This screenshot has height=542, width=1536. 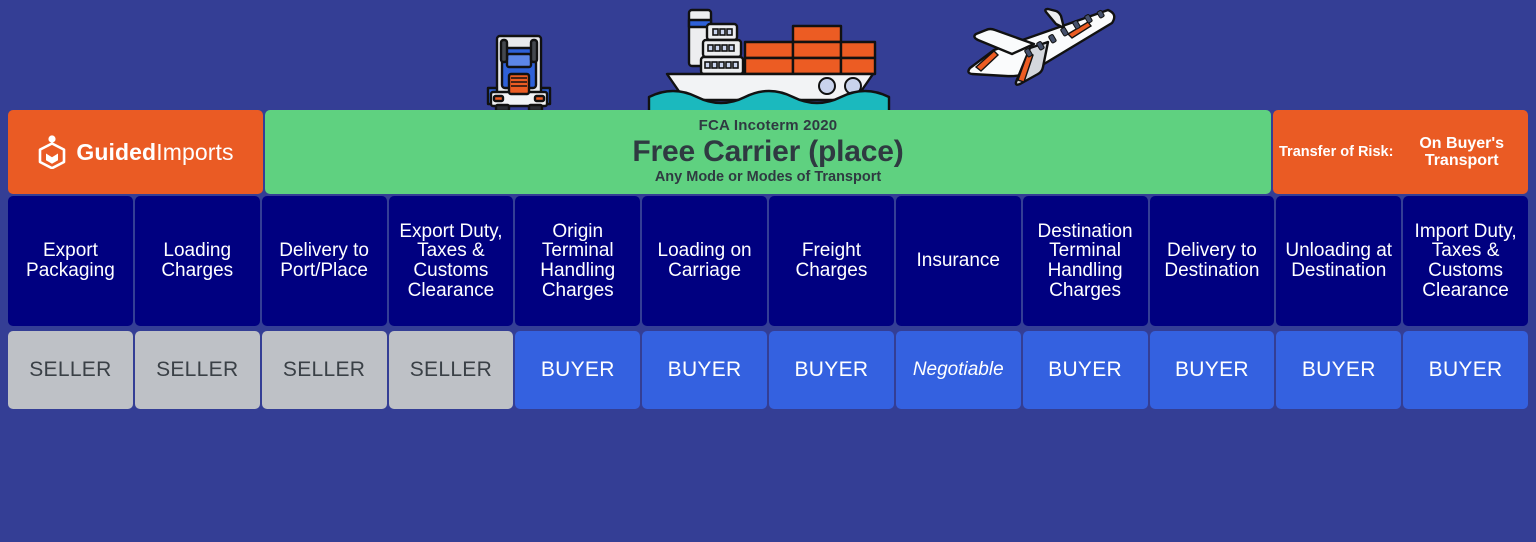 What do you see at coordinates (1040, 48) in the screenshot?
I see `airplane-icon` at bounding box center [1040, 48].